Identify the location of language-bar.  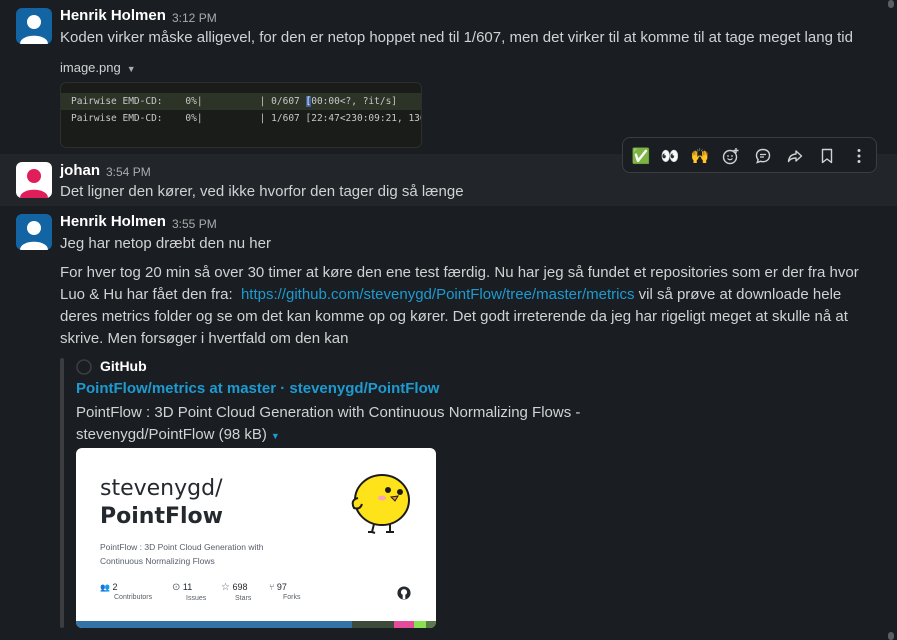
(256, 624).